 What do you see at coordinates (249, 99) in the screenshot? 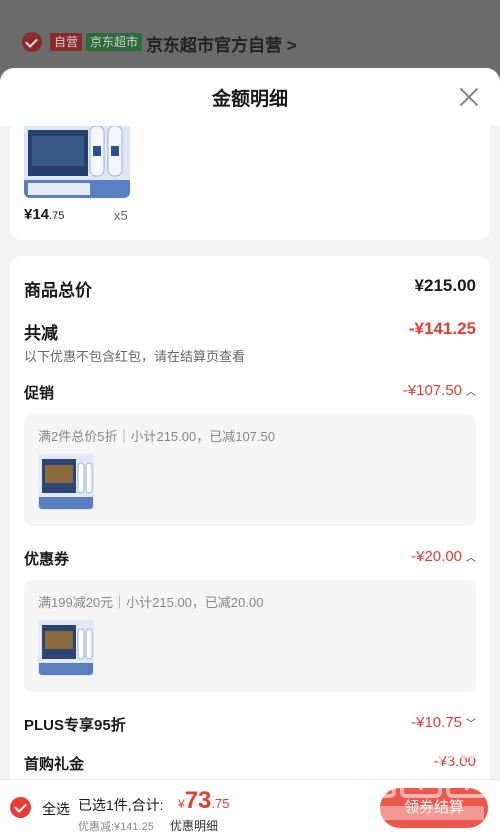
I see `sheet-title: 金额明细` at bounding box center [249, 99].